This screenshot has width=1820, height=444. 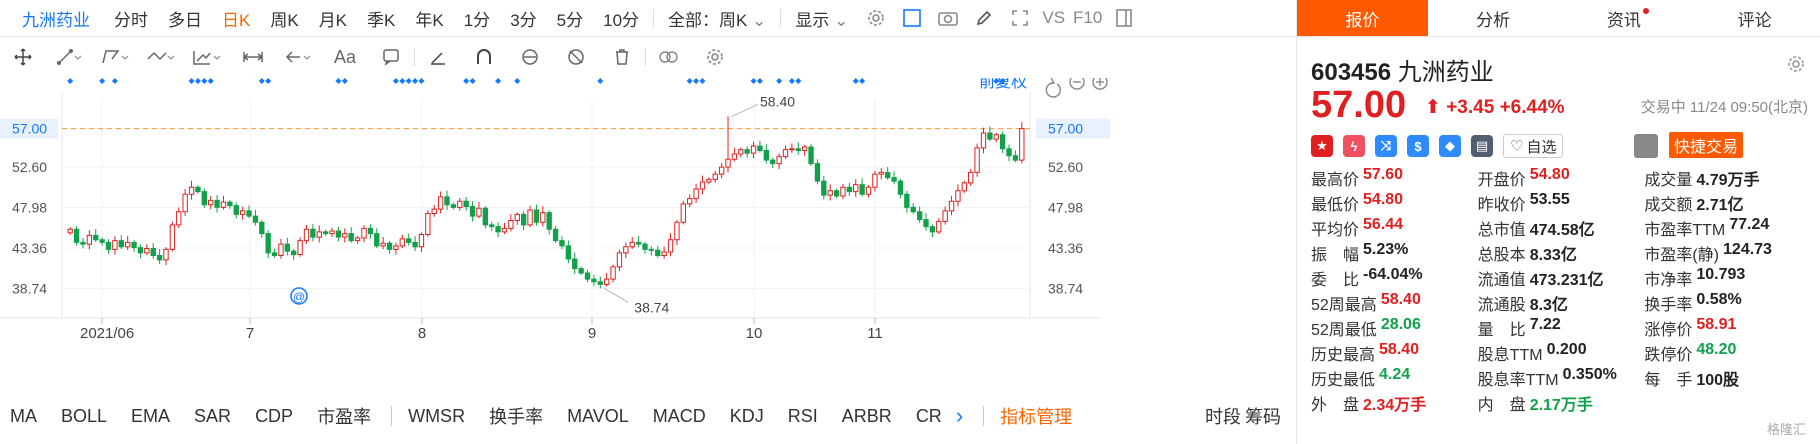 I want to click on quick-trade-button: 快捷交易, so click(x=1706, y=145).